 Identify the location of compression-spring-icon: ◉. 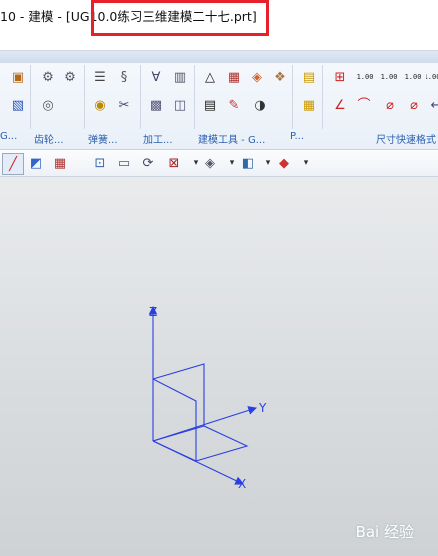
(100, 105).